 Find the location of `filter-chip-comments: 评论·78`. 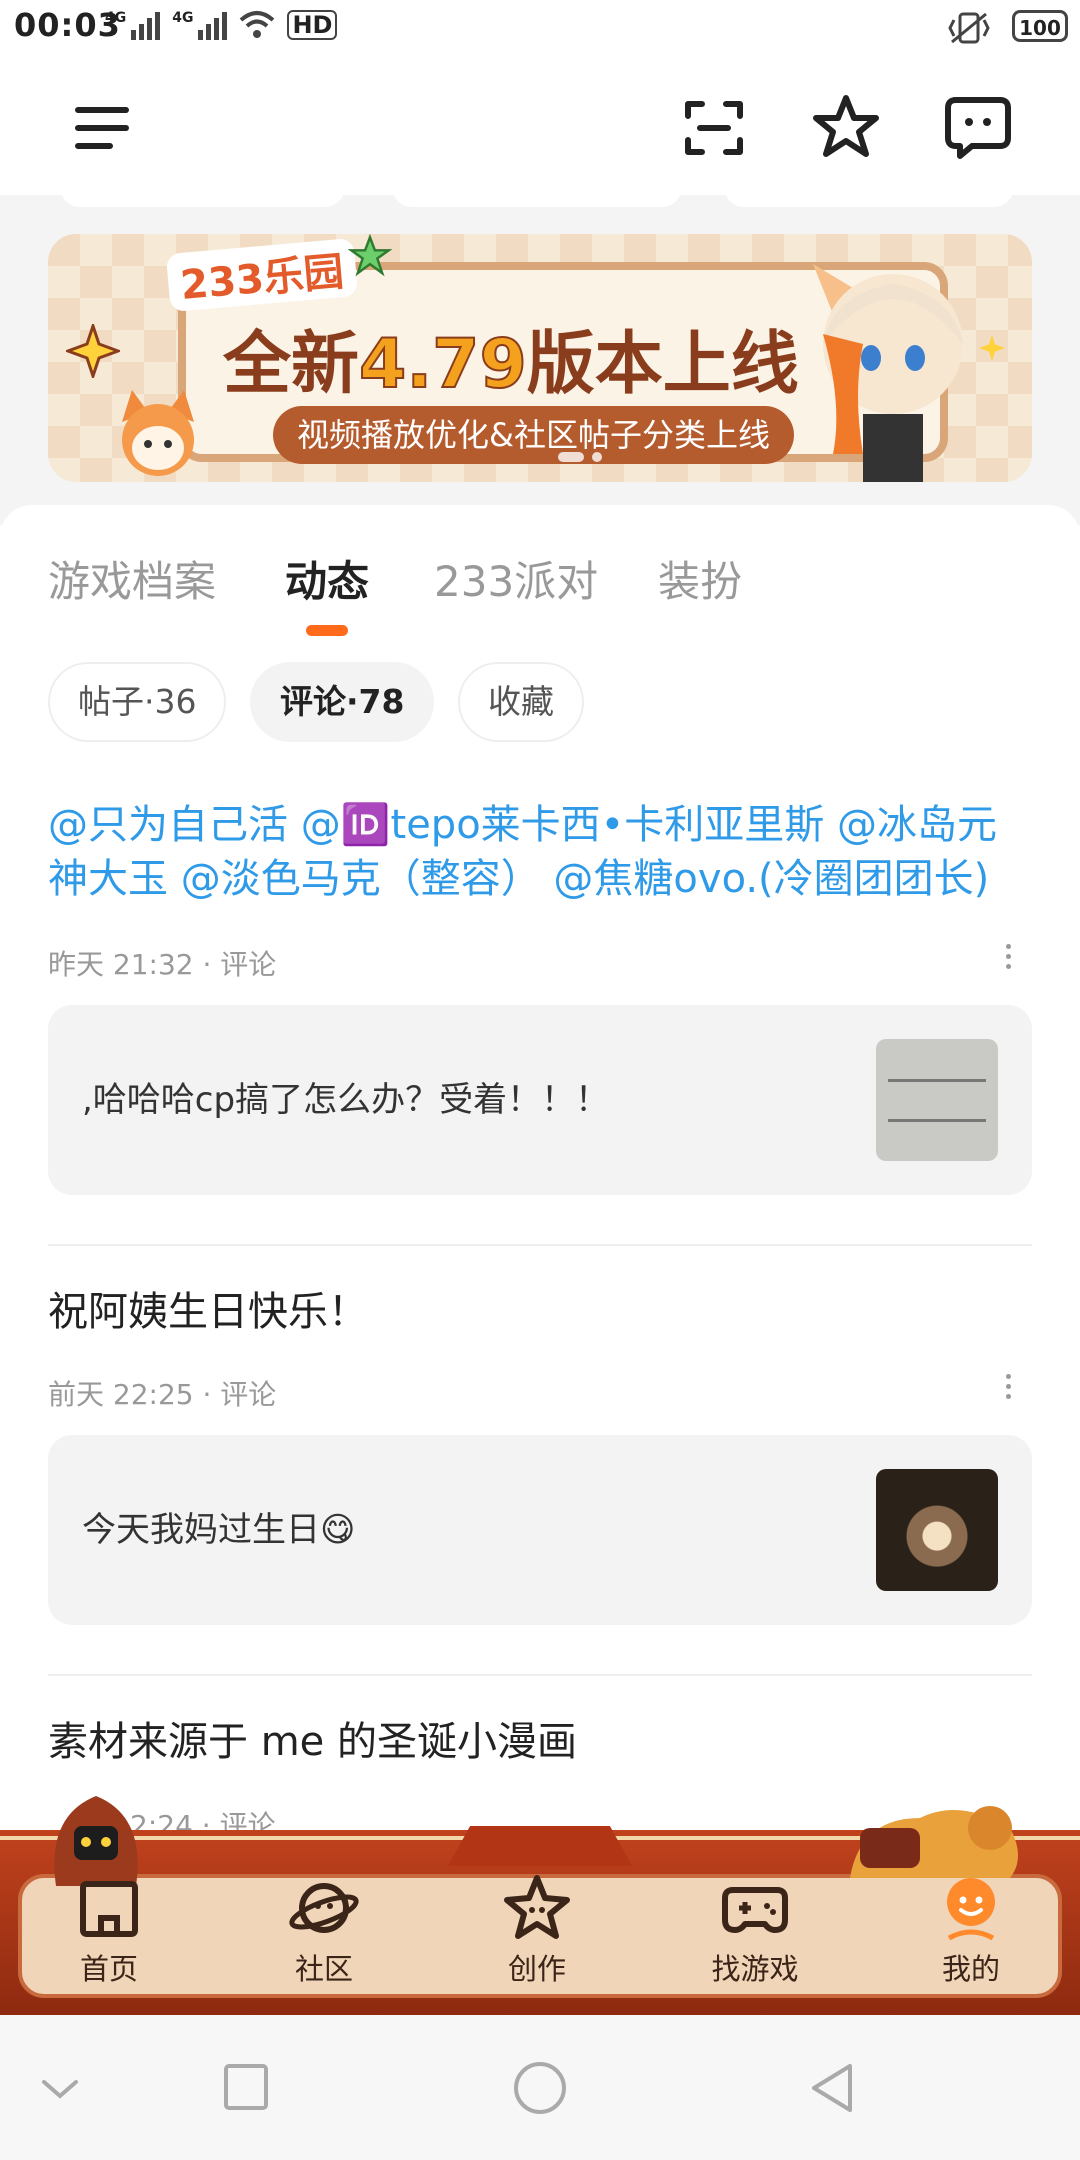

filter-chip-comments: 评论·78 is located at coordinates (342, 702).